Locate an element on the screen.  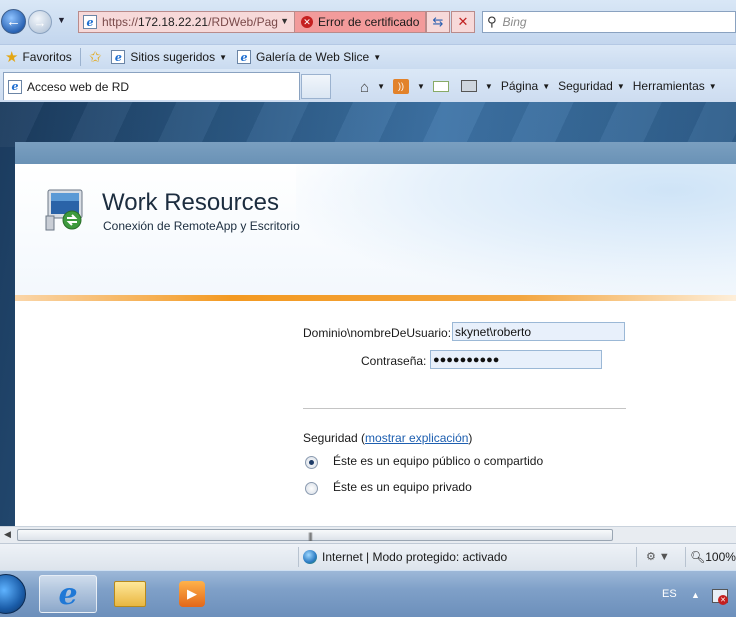
internet-explorer-icon: e is located at coordinates (68, 594).